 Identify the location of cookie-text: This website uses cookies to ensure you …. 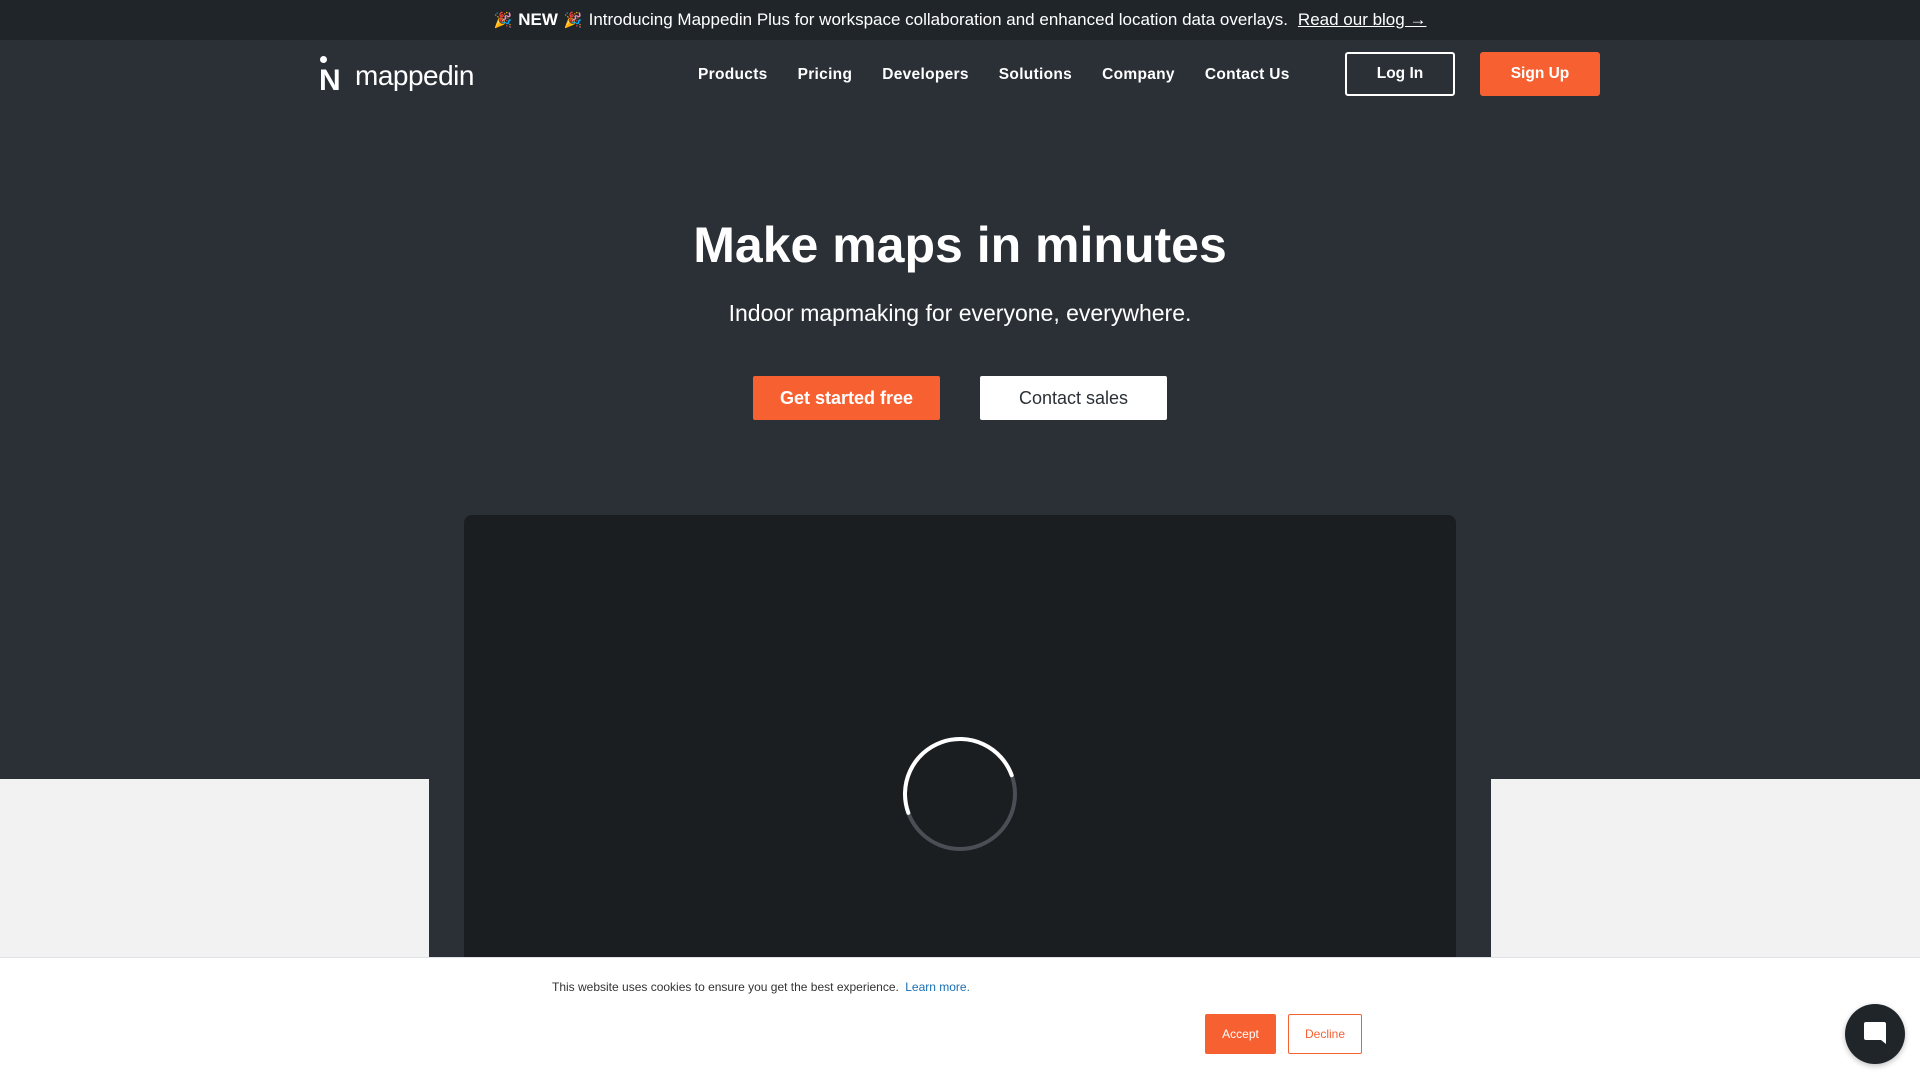
(725, 987).